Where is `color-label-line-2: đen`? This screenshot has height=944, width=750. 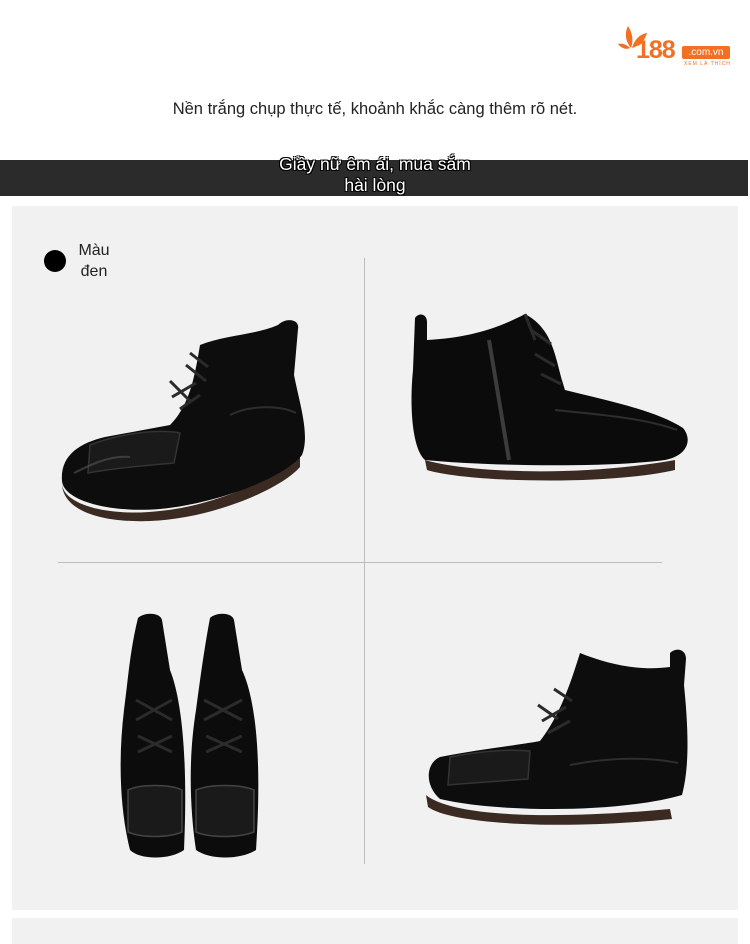
color-label-line-2: đen is located at coordinates (94, 271).